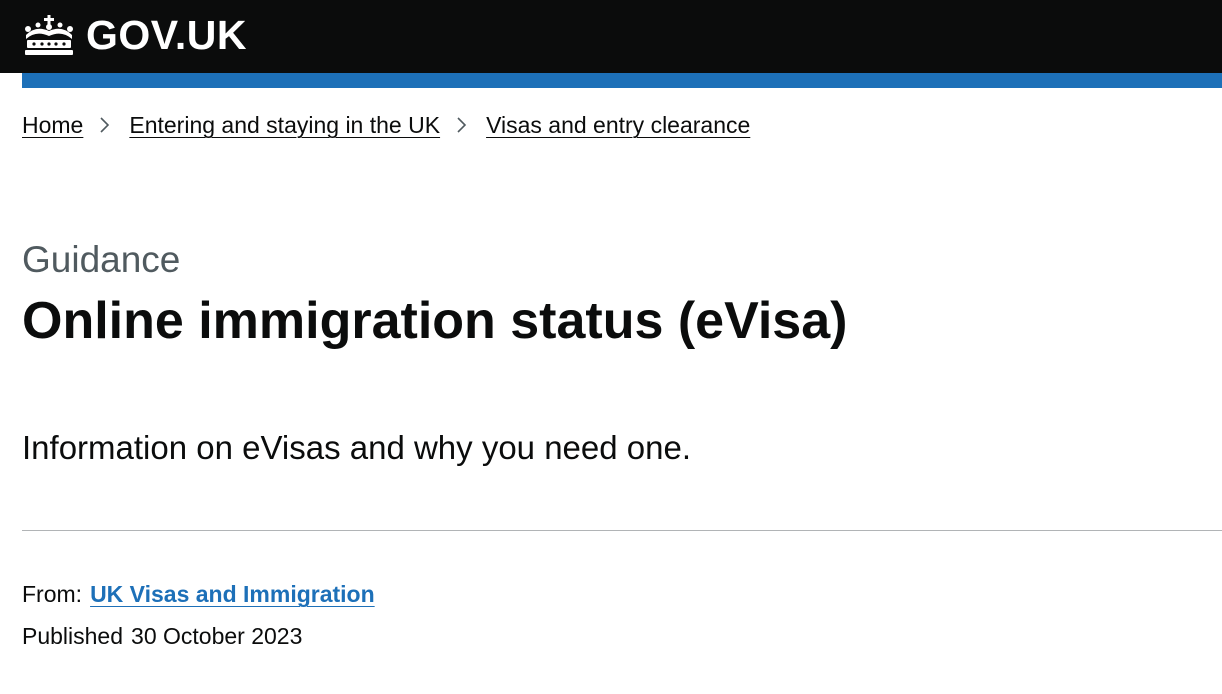 This screenshot has height=694, width=1222. I want to click on govuk-logo-link: GOV.UK, so click(134, 35).